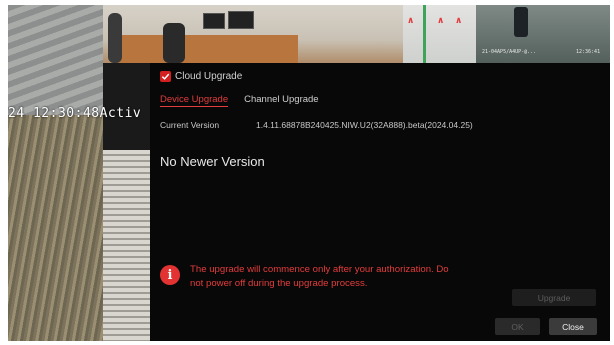 Image resolution: width=614 pixels, height=345 pixels. I want to click on pole-shape, so click(424, 34).